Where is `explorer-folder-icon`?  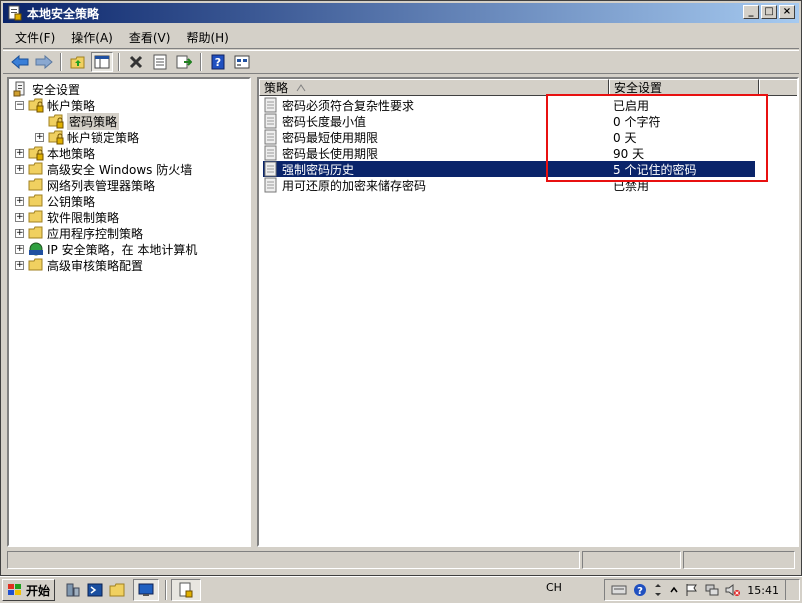
explorer-folder-icon is located at coordinates (117, 590).